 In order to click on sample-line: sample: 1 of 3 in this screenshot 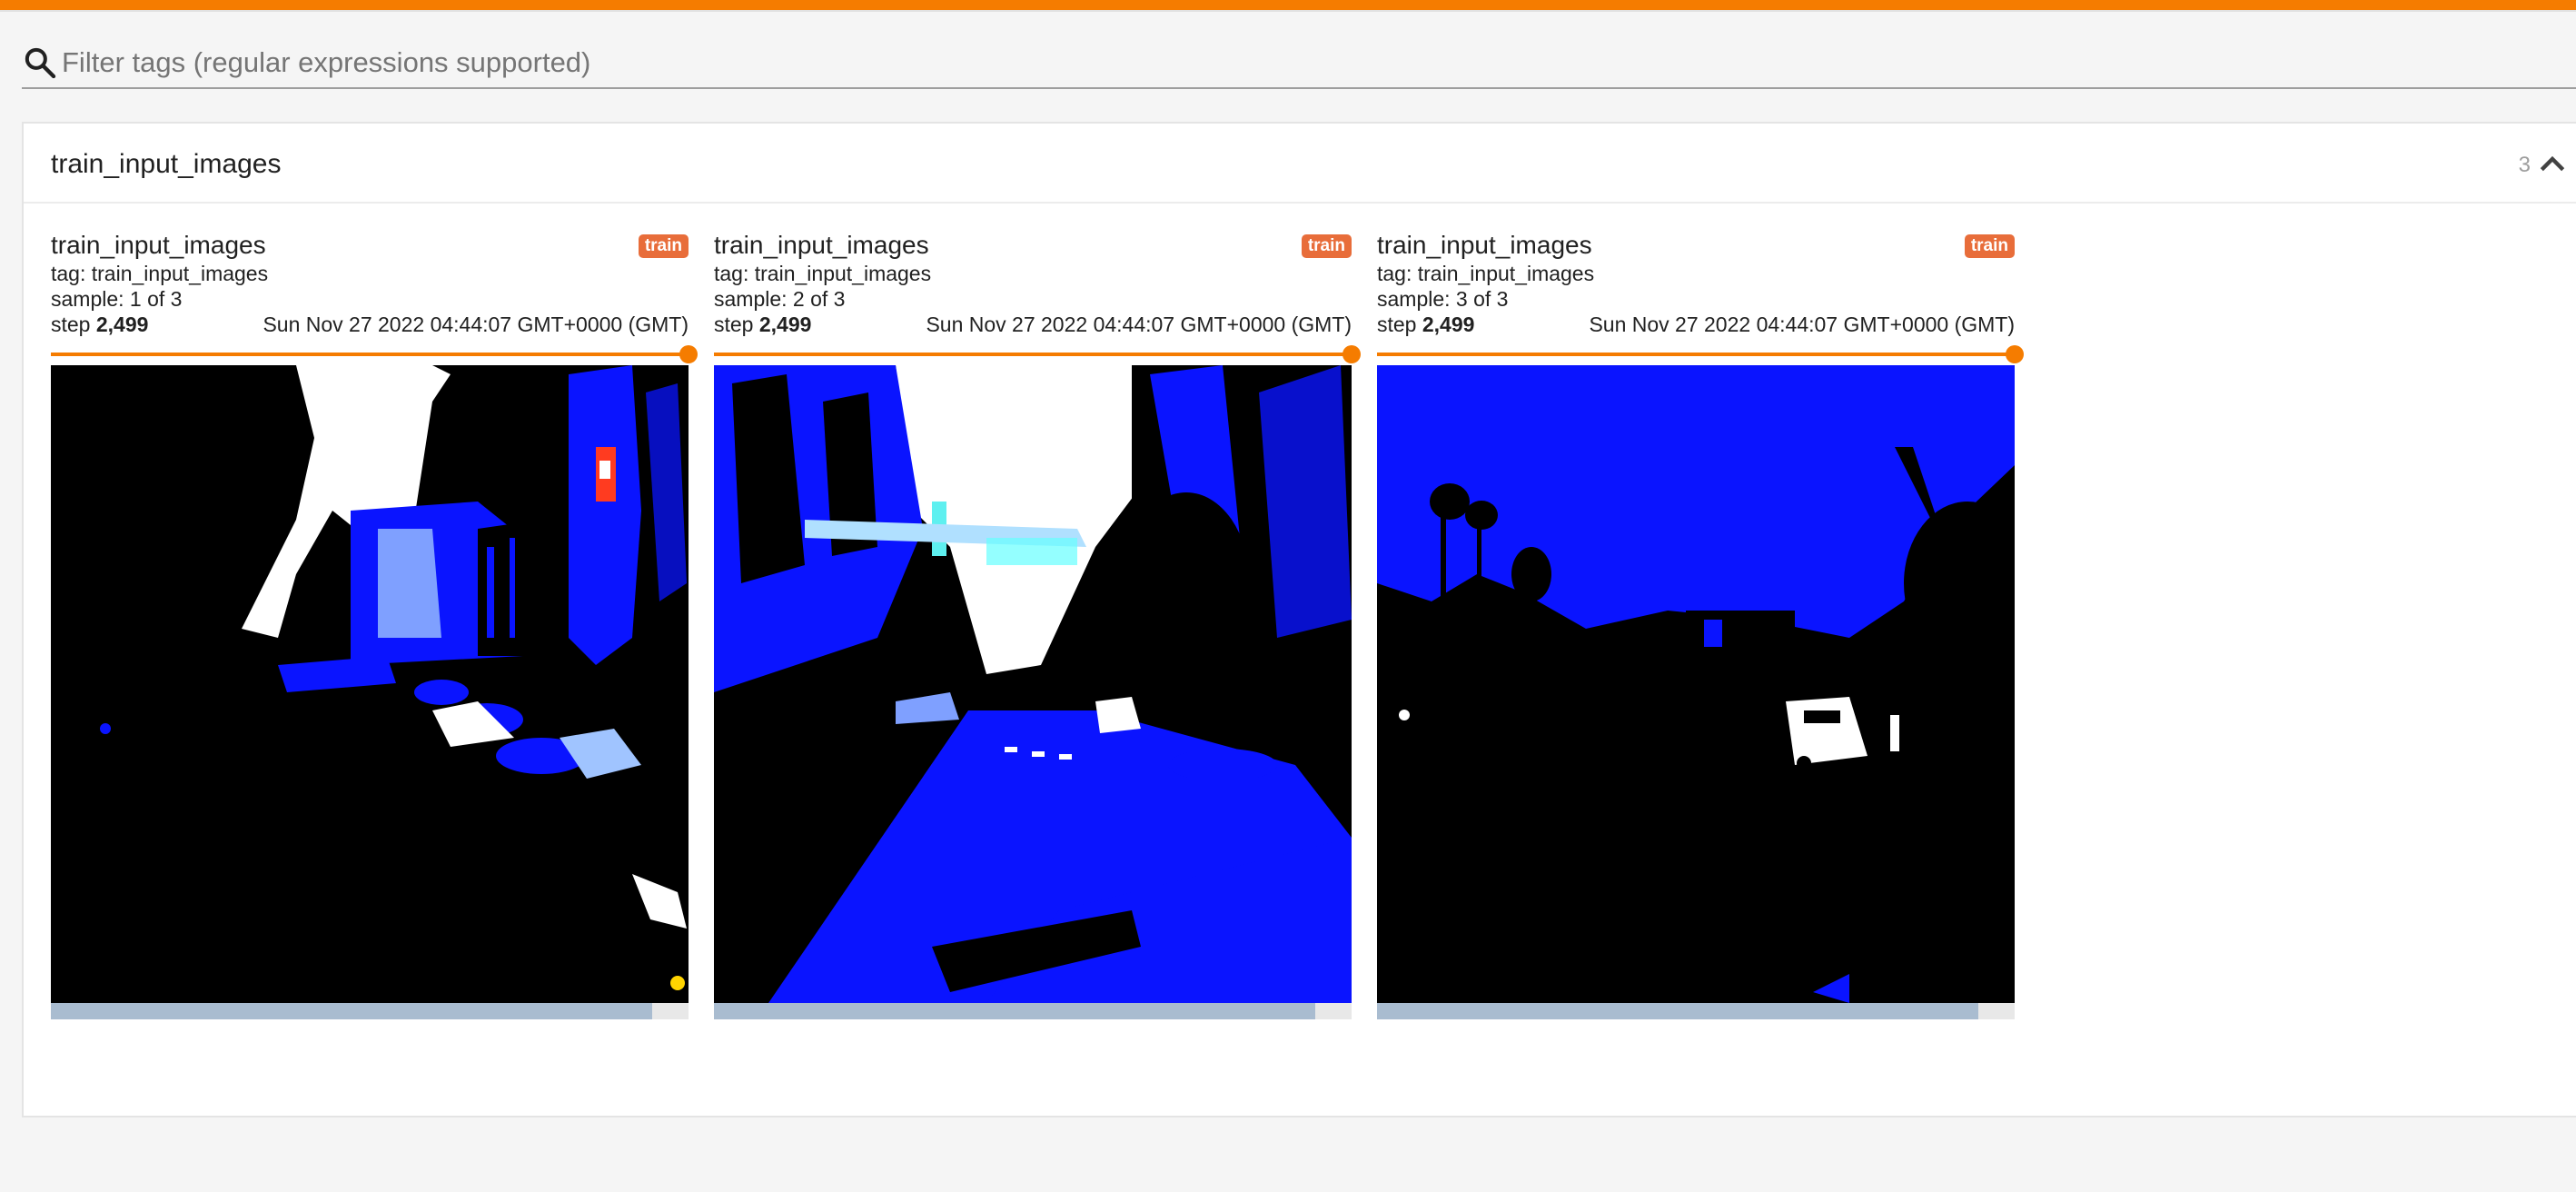, I will do `click(117, 299)`.